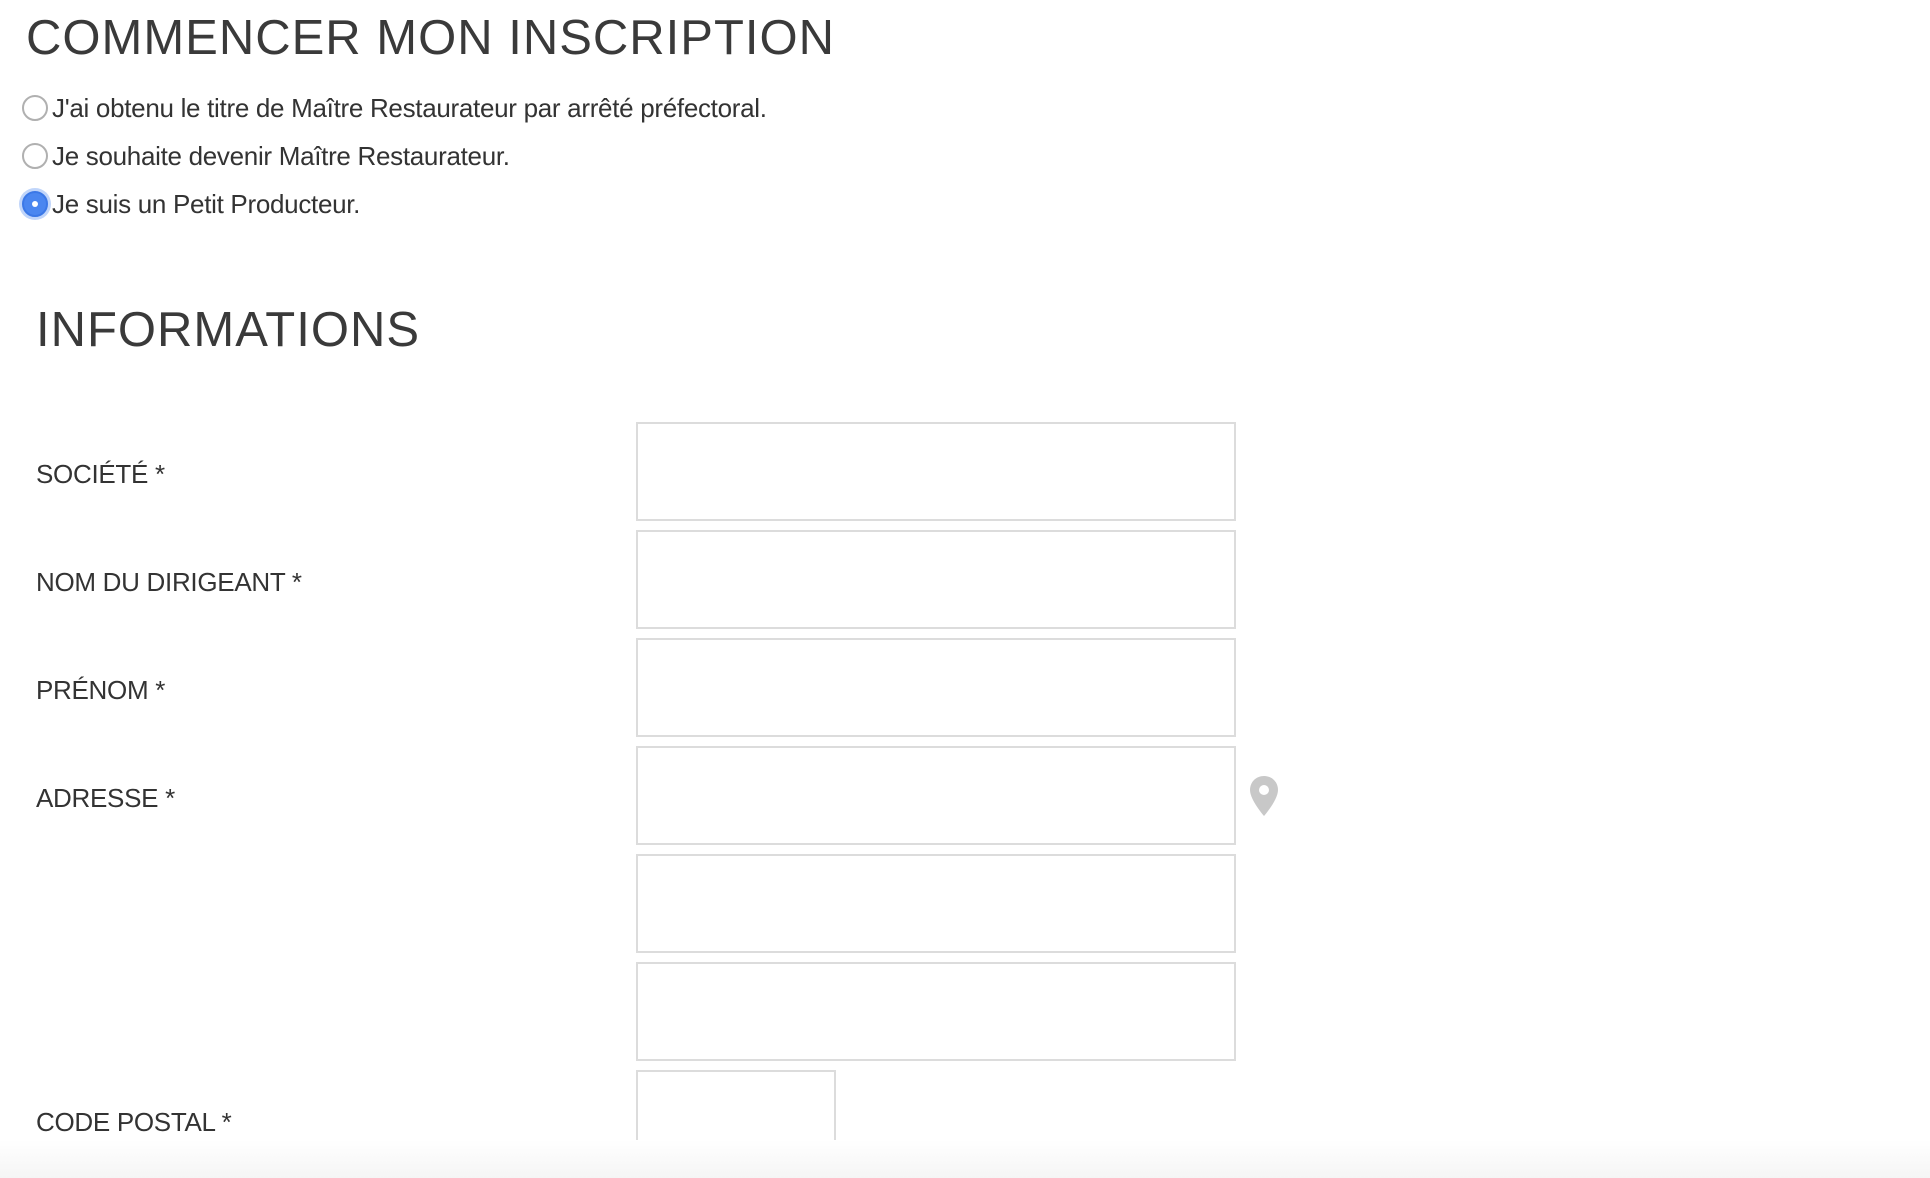  Describe the element at coordinates (206, 204) in the screenshot. I see `radio-label: Je suis un Petit Producteur.` at that location.